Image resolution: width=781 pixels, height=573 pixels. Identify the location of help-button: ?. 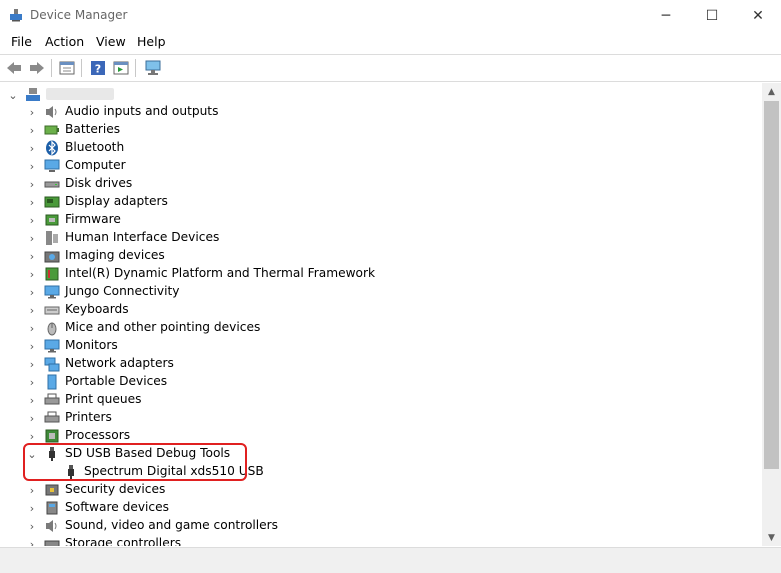
(98, 68).